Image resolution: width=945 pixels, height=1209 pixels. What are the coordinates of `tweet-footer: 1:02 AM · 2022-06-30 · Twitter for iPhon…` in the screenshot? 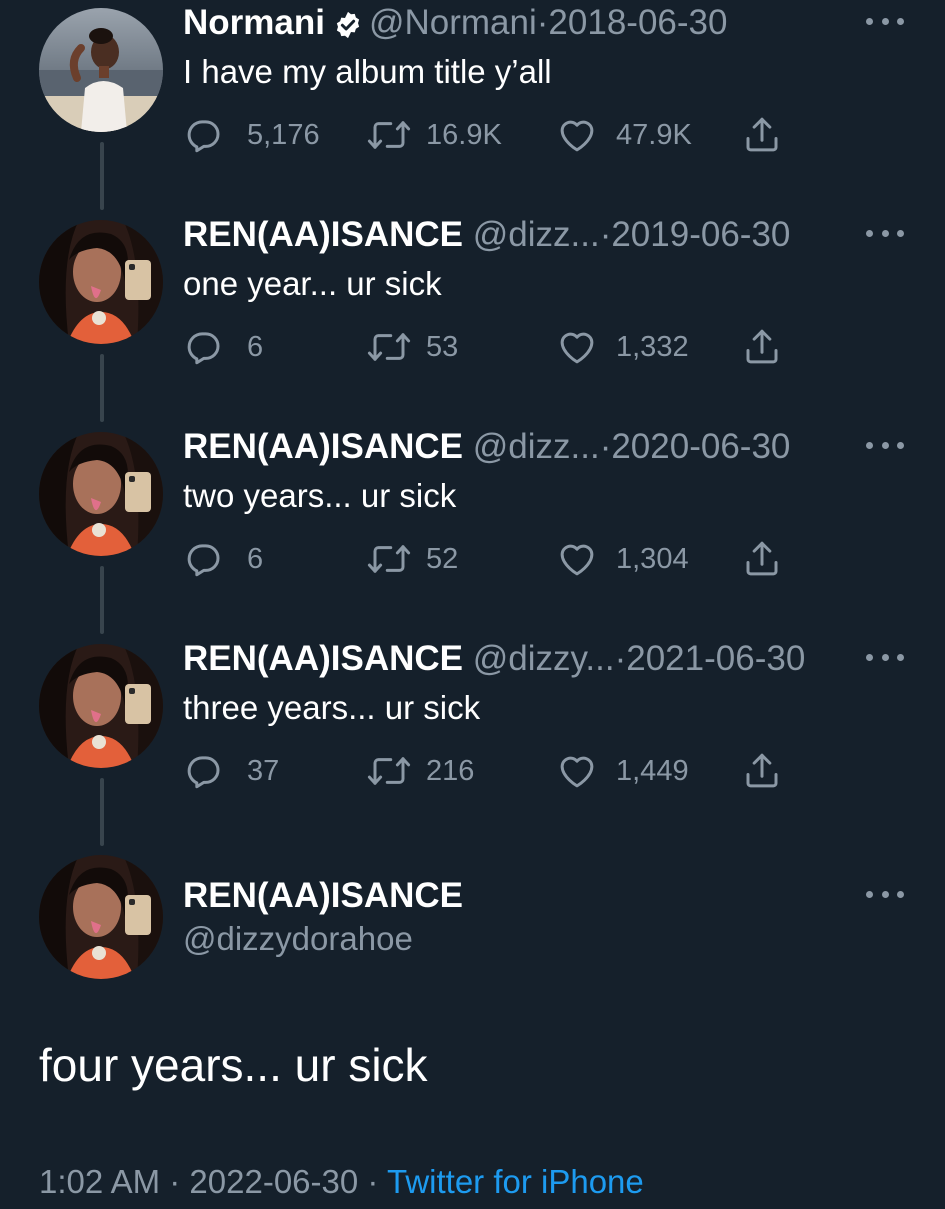 It's located at (341, 1182).